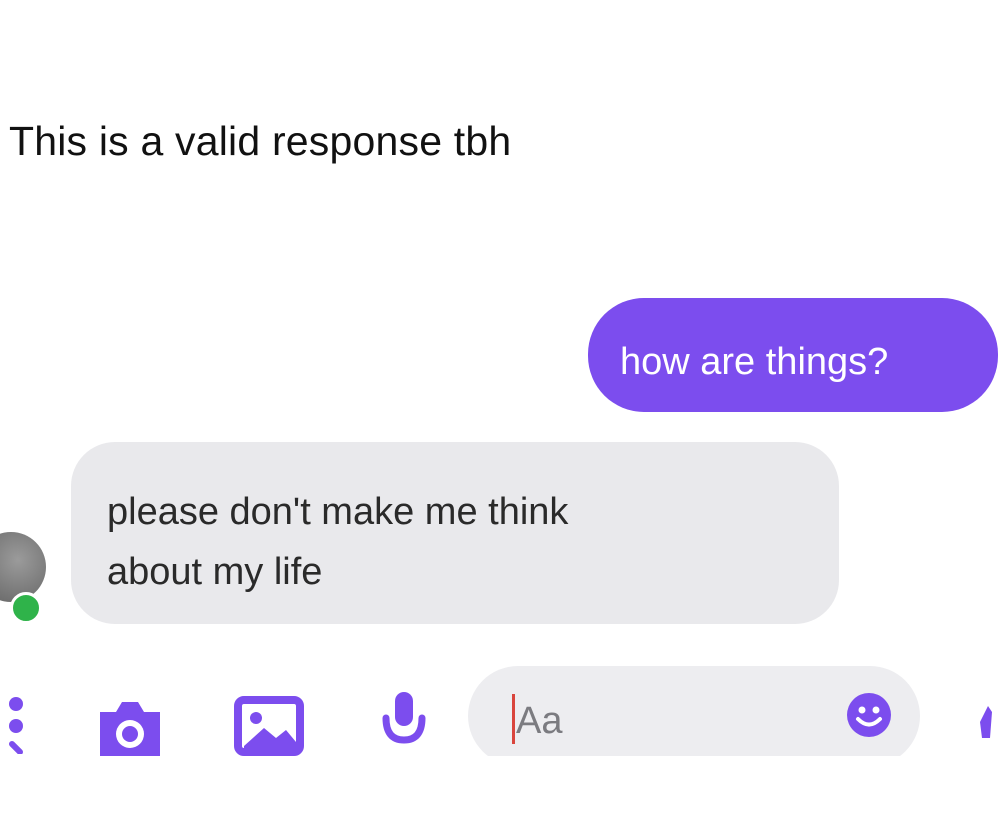  What do you see at coordinates (869, 717) in the screenshot?
I see `emoji-icon` at bounding box center [869, 717].